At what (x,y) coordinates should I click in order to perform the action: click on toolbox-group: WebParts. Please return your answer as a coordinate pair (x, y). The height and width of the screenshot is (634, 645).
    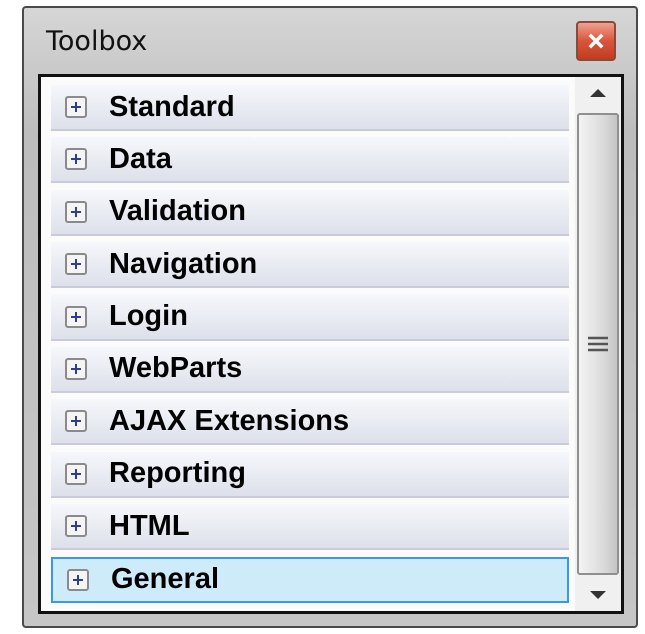
    Looking at the image, I should click on (310, 369).